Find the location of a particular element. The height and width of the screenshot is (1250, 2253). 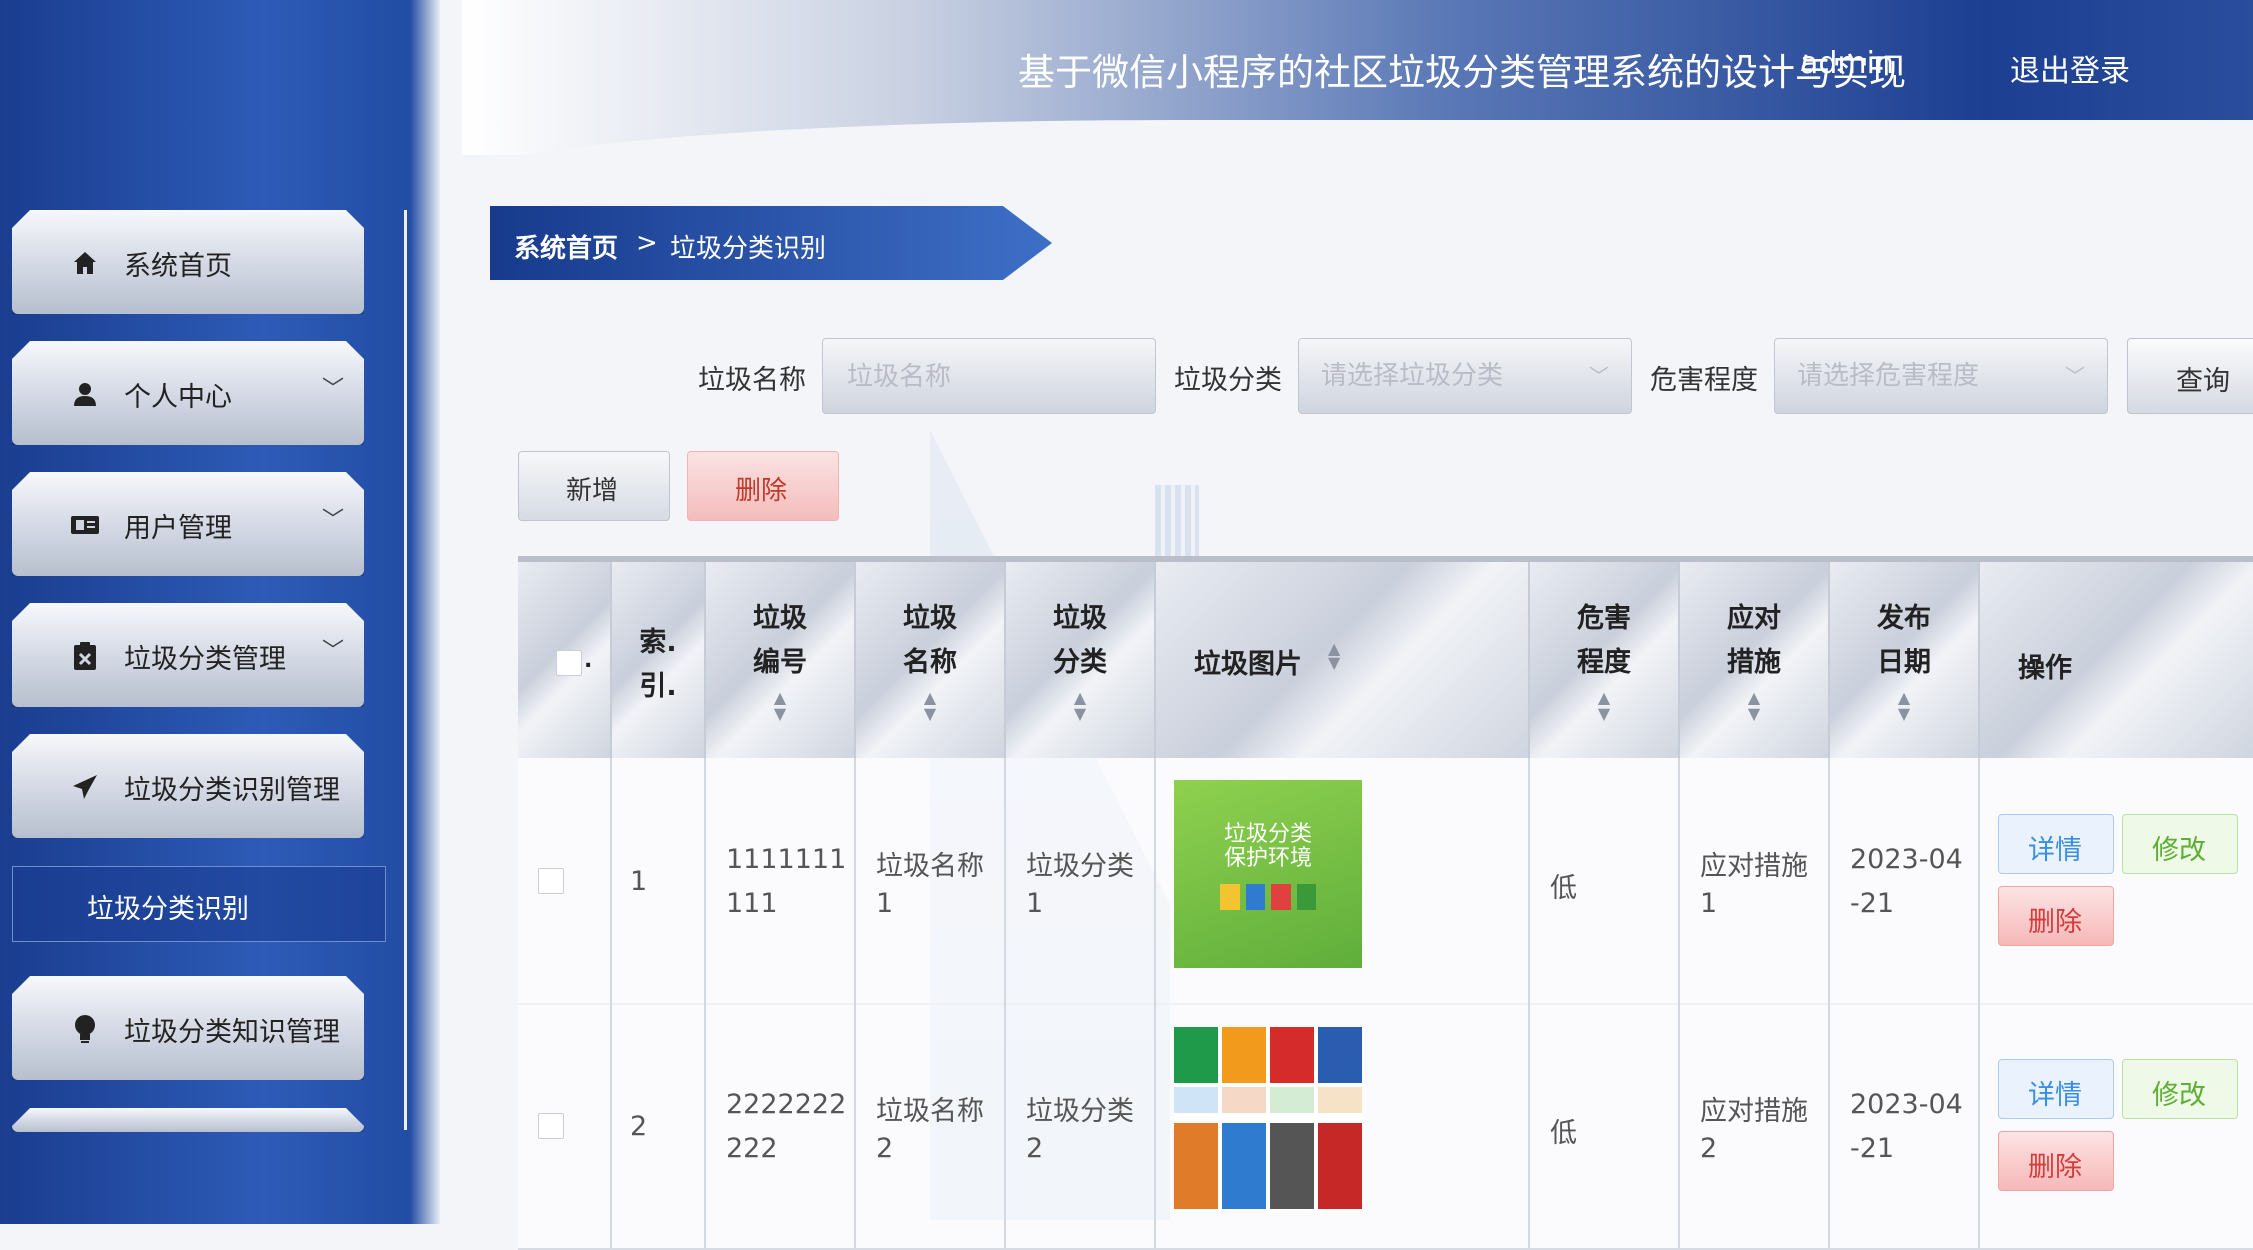

row-measure: 1 is located at coordinates (1709, 903).